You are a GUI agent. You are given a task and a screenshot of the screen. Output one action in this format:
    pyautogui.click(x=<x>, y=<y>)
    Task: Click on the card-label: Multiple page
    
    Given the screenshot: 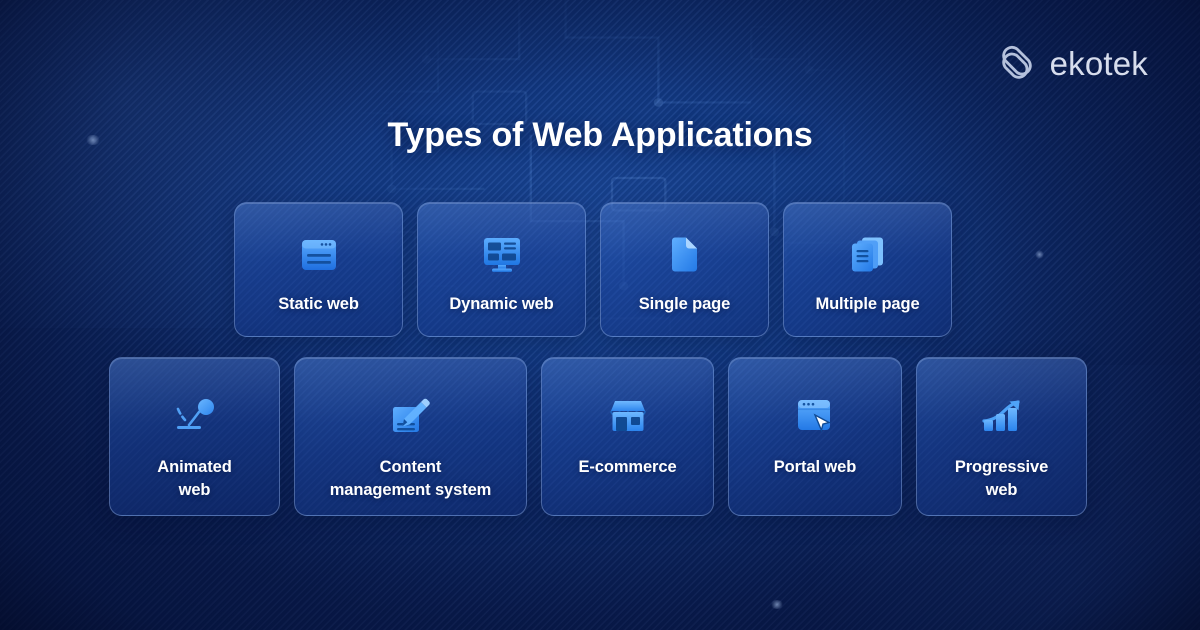 What is the action you would take?
    pyautogui.click(x=867, y=304)
    